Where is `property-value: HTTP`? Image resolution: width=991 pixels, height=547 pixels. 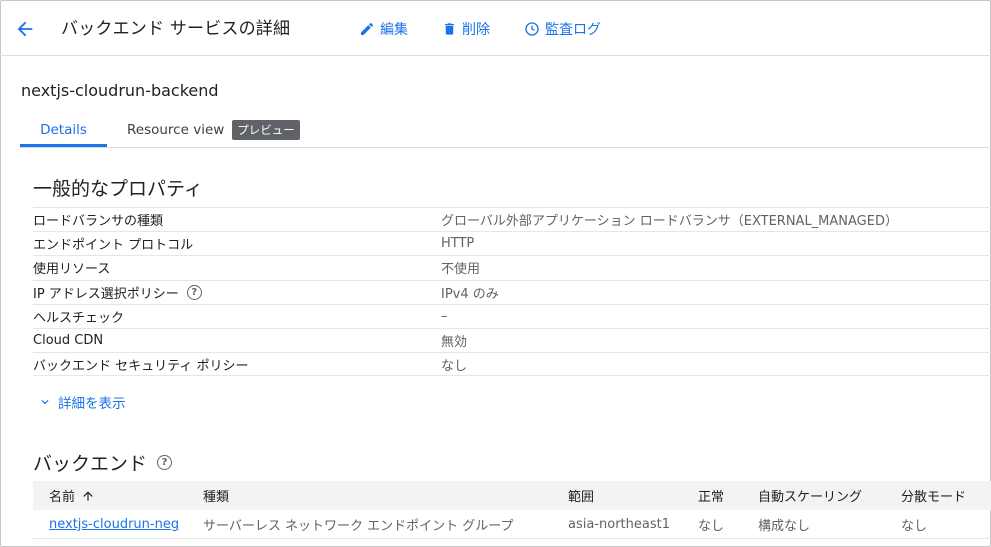
property-value: HTTP is located at coordinates (458, 244).